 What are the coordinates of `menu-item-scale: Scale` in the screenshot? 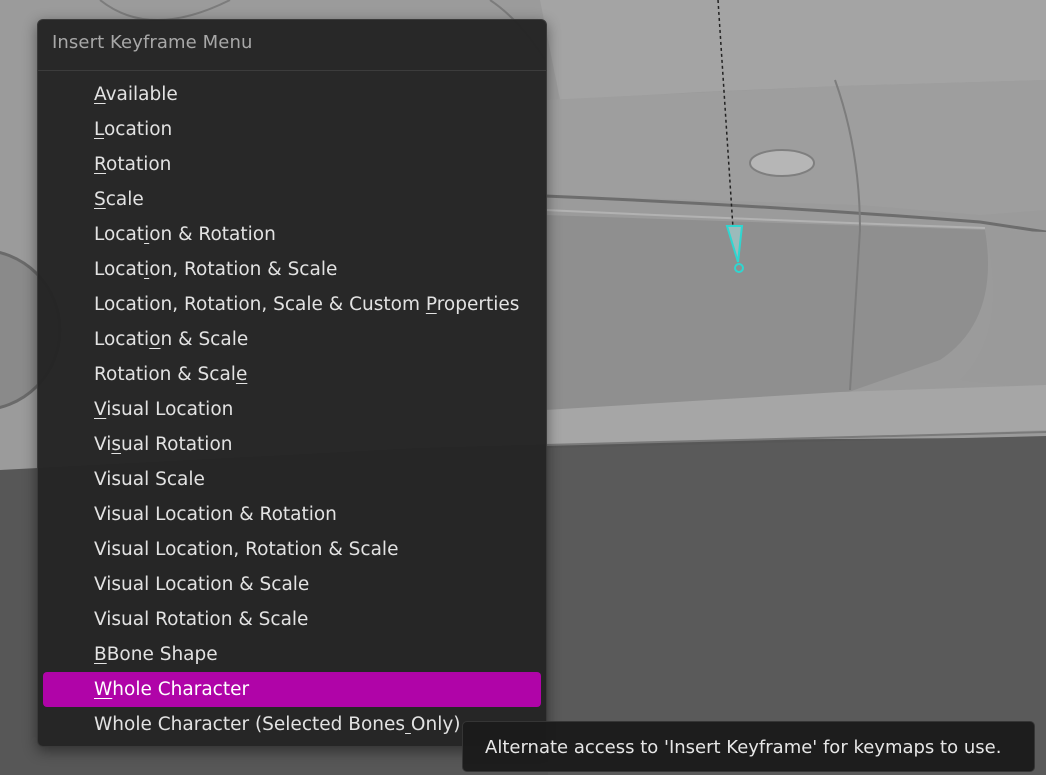 It's located at (292, 199).